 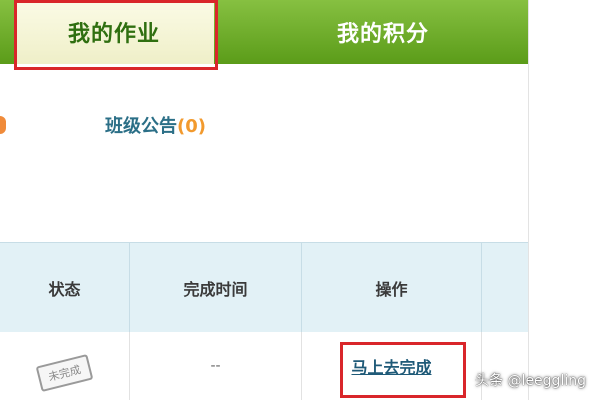 What do you see at coordinates (564, 200) in the screenshot?
I see `right-gutter` at bounding box center [564, 200].